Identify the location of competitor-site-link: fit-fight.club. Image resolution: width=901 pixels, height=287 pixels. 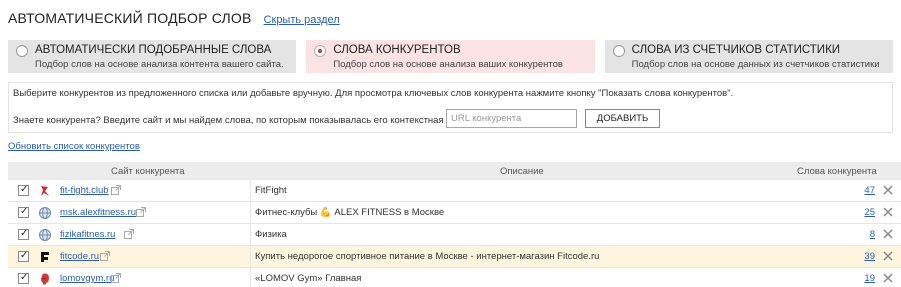
(84, 190).